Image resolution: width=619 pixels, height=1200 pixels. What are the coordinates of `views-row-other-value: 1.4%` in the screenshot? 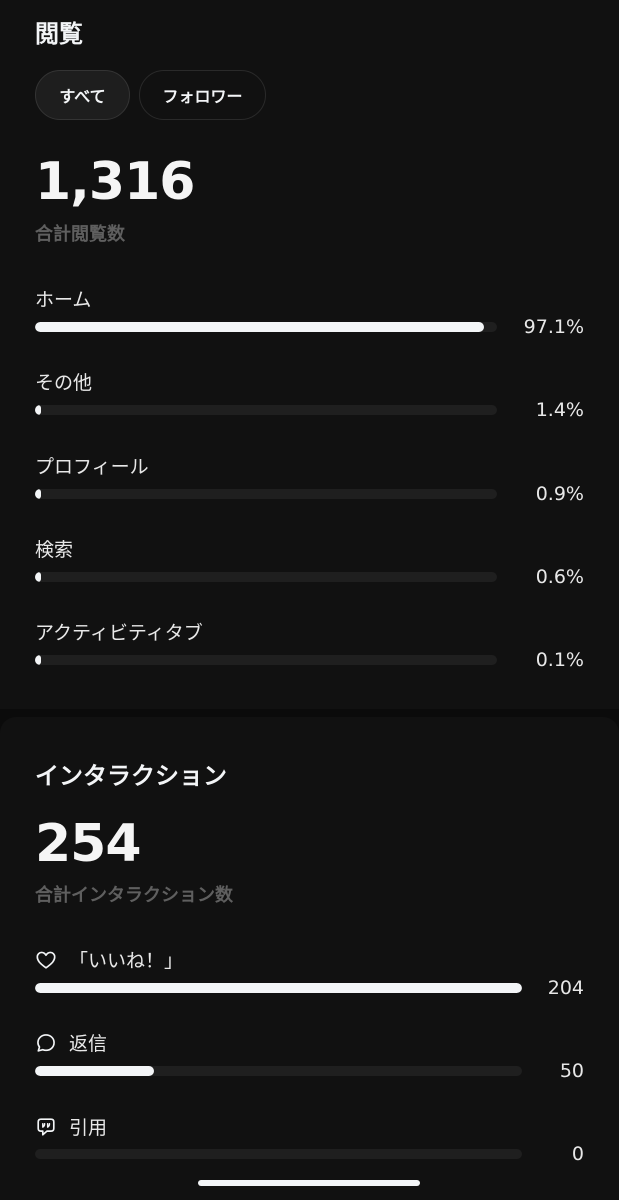 It's located at (559, 410).